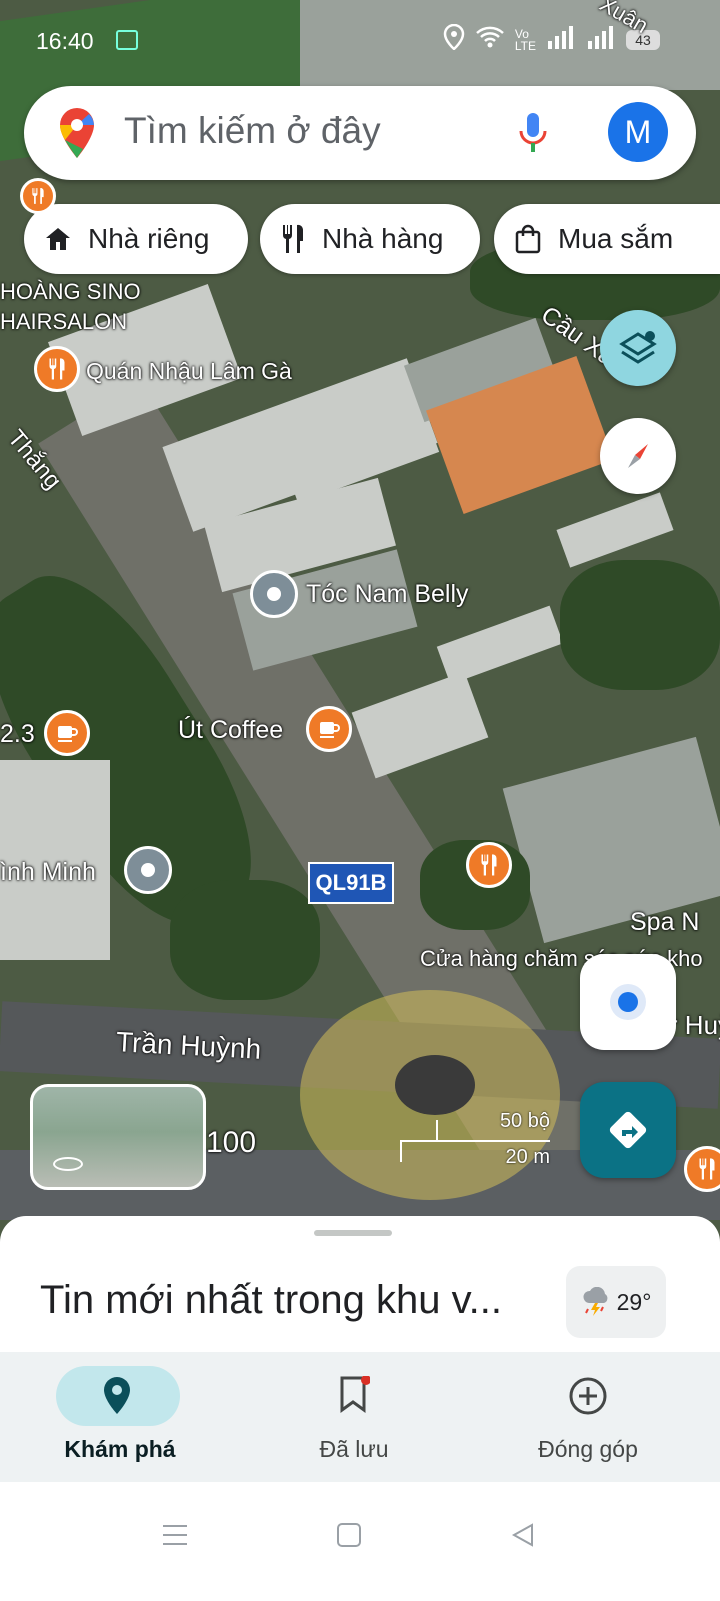  I want to click on weather-chip: 29°, so click(616, 1302).